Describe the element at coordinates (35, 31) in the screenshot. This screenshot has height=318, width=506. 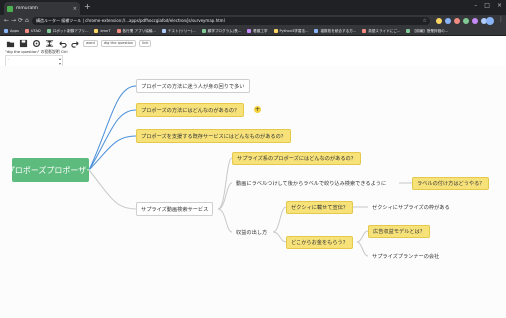
I see `bookmark-label: UTAD` at that location.